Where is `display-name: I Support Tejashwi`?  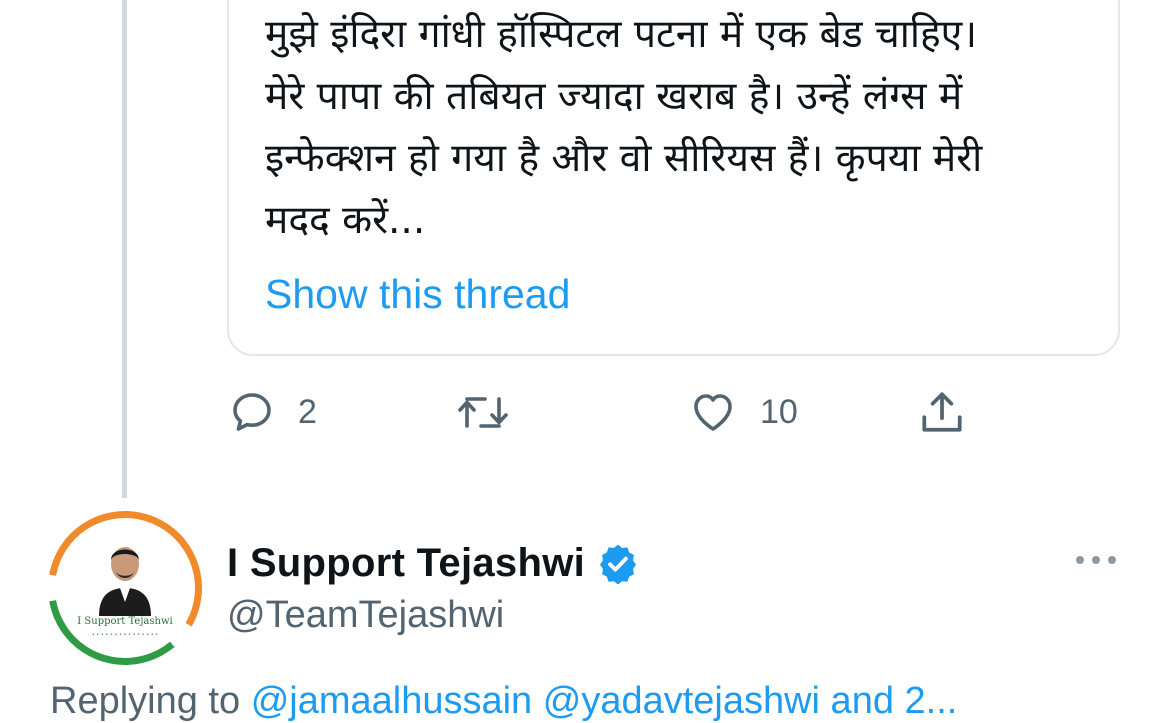 display-name: I Support Tejashwi is located at coordinates (406, 563).